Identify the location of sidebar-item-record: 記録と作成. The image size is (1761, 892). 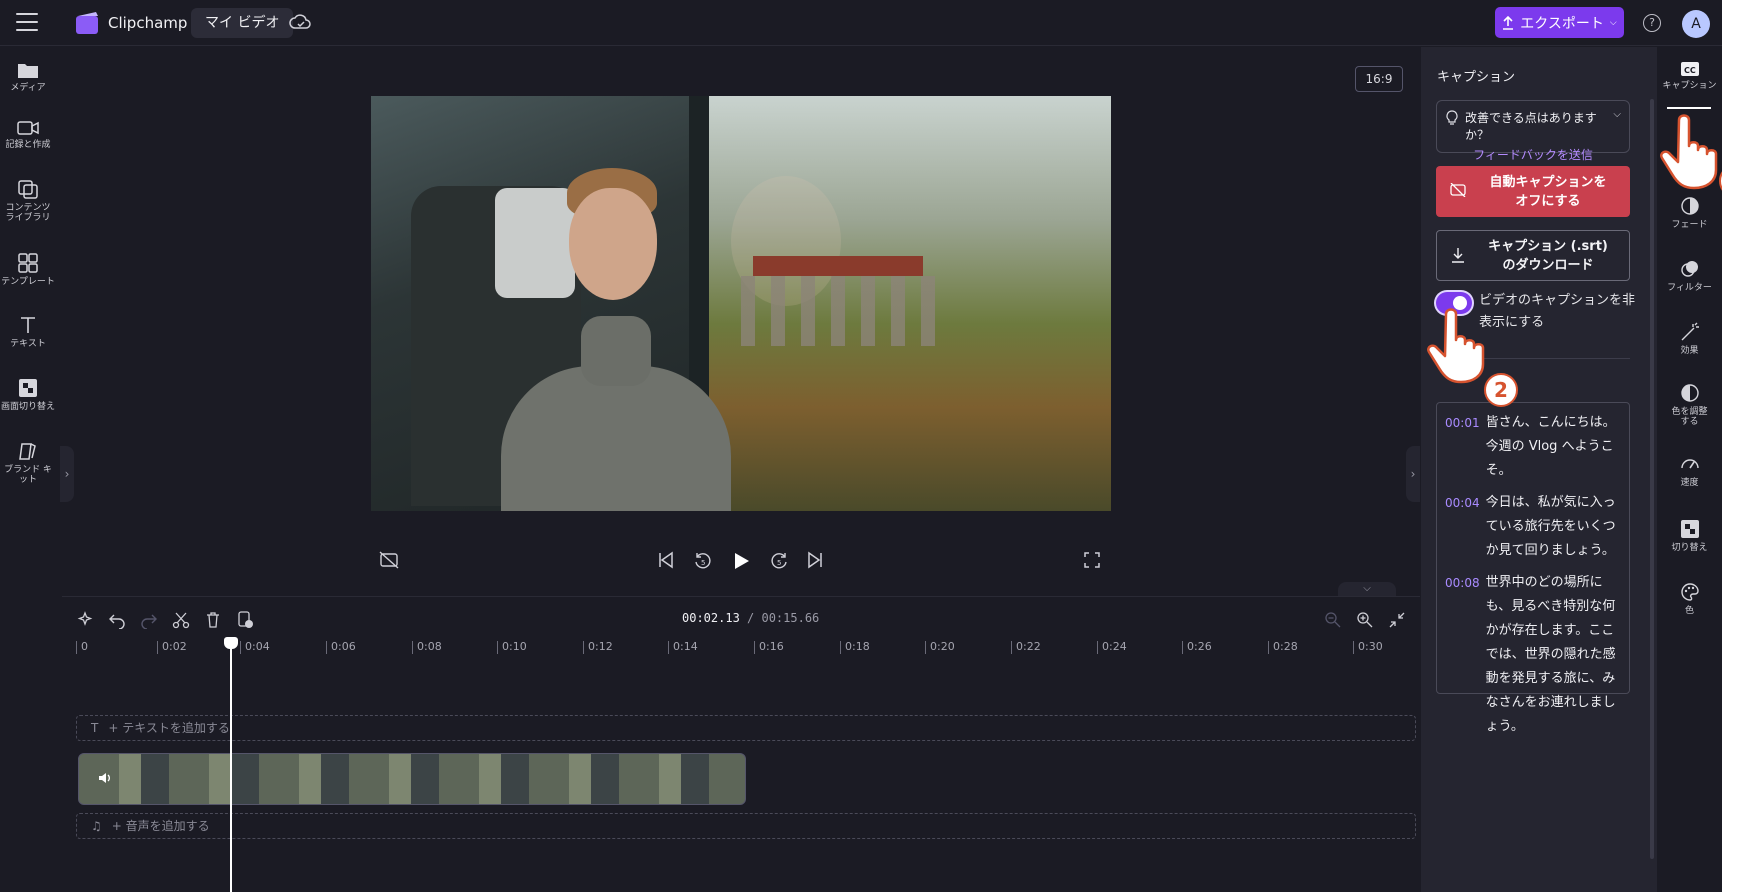
(28, 135).